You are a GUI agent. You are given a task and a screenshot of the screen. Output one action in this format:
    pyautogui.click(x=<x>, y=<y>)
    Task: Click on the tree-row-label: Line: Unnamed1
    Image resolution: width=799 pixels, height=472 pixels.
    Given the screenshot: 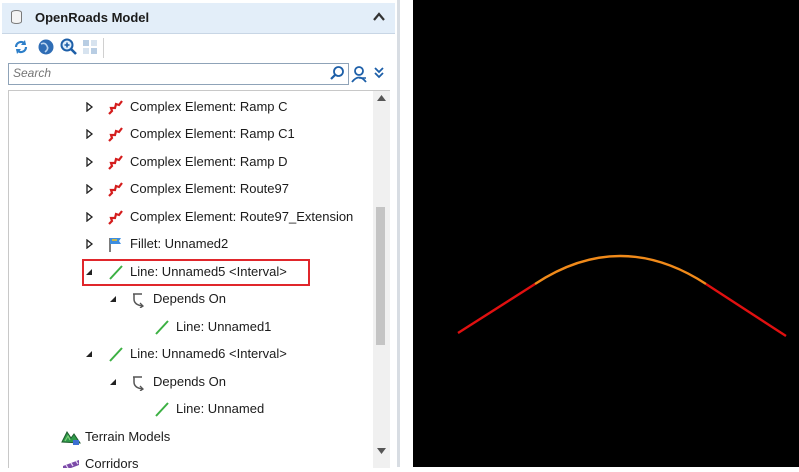 What is the action you would take?
    pyautogui.click(x=224, y=326)
    